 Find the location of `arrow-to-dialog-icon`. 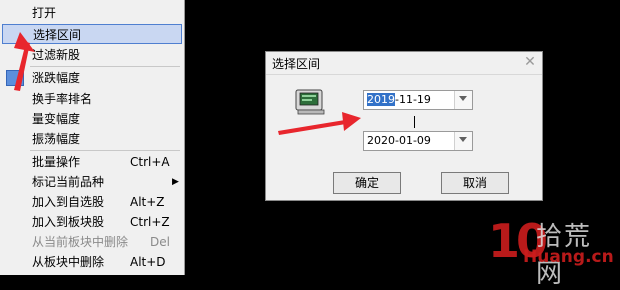

arrow-to-dialog-icon is located at coordinates (319, 123).